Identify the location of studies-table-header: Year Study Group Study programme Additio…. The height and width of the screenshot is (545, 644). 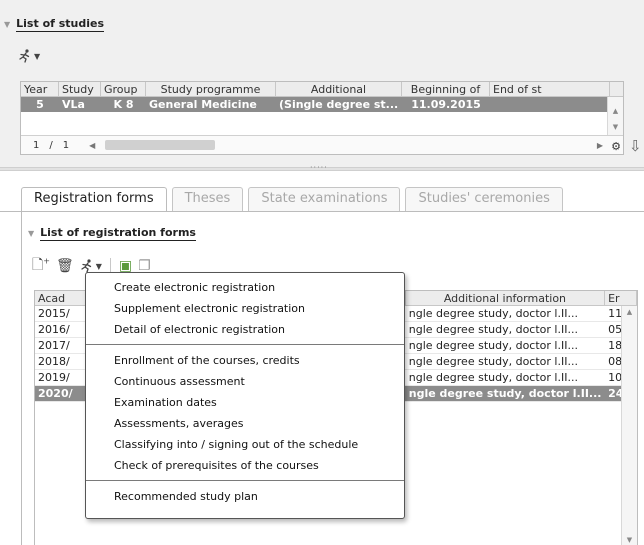
(322, 89).